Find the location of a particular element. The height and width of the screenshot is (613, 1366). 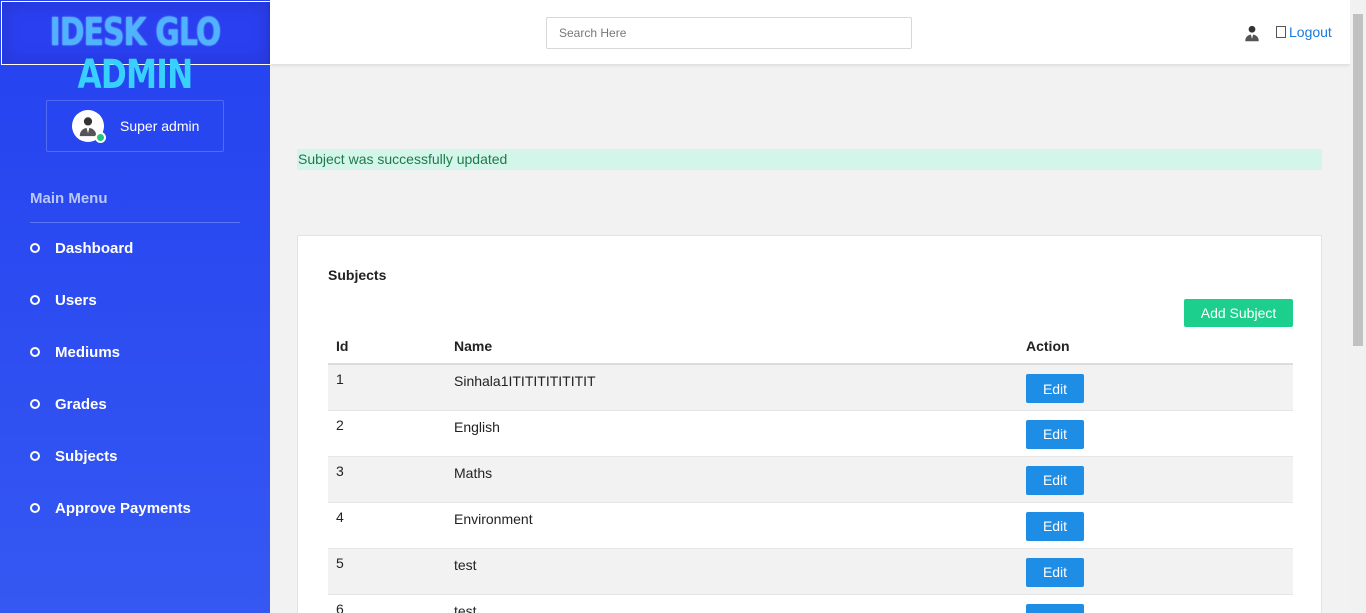

table-header-row: Id Name Action is located at coordinates (810, 346).